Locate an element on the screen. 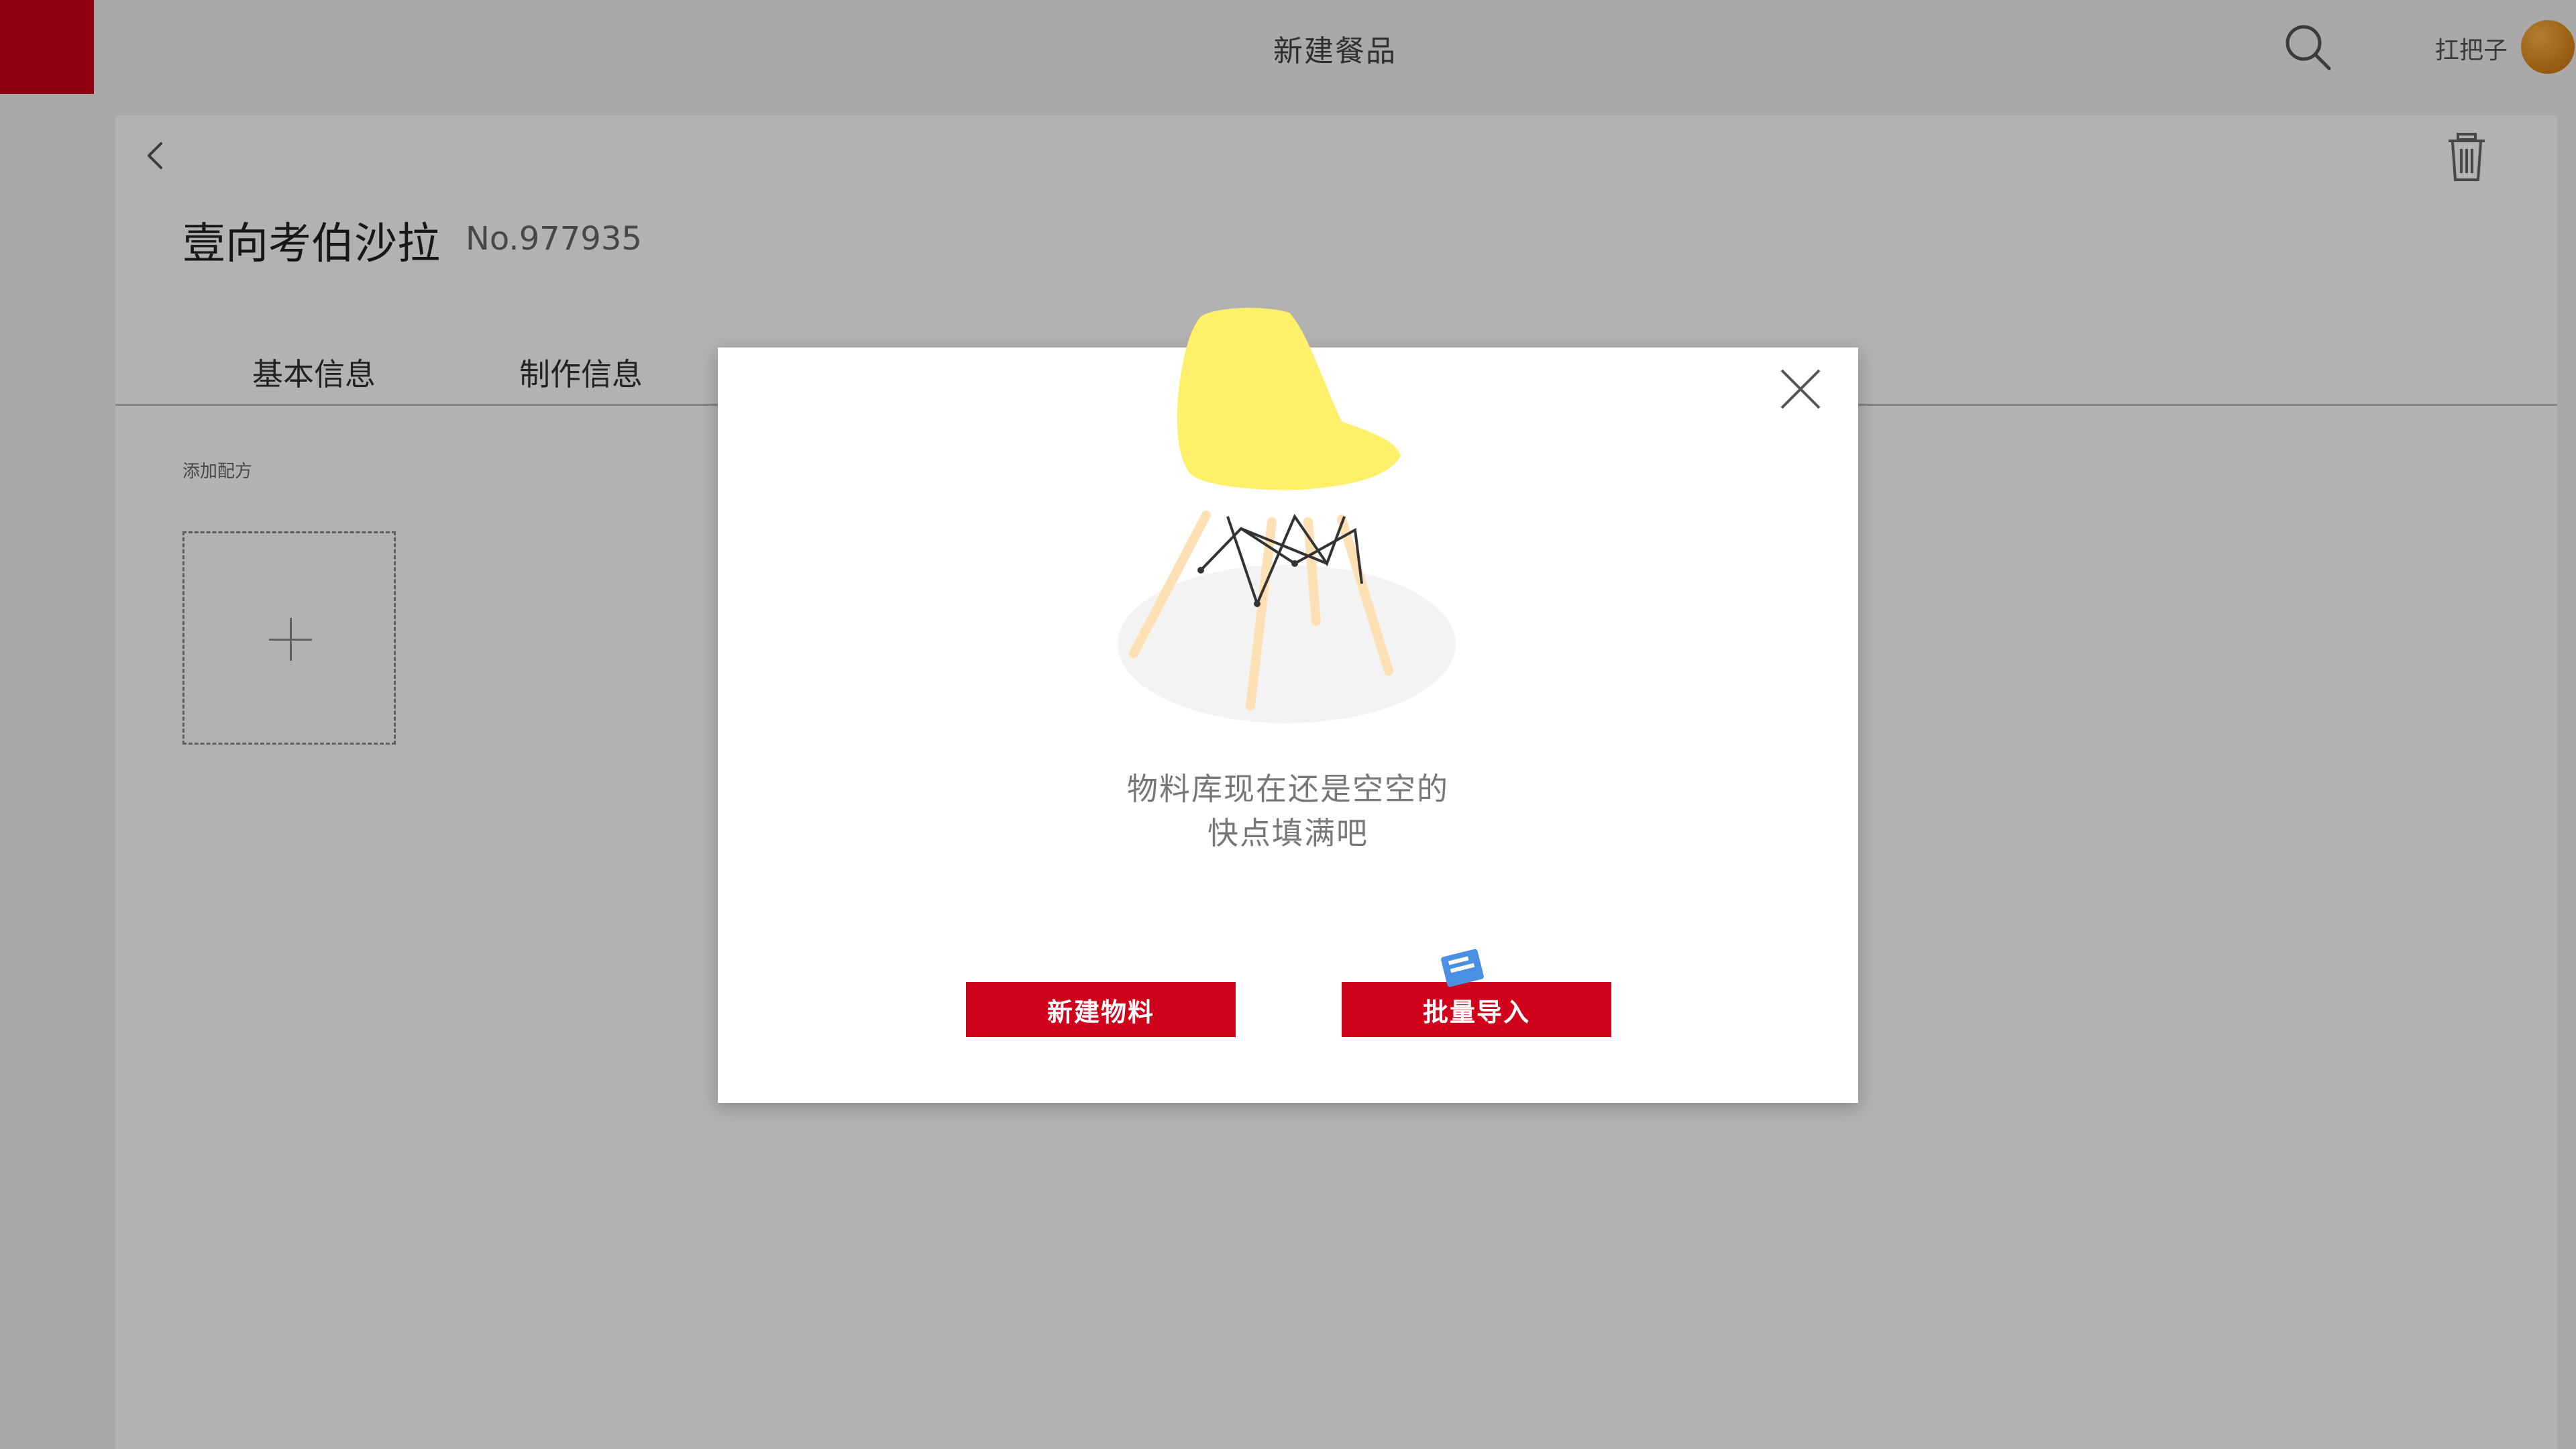  empty-message-line2: 快点填满吧 is located at coordinates (1288, 833).